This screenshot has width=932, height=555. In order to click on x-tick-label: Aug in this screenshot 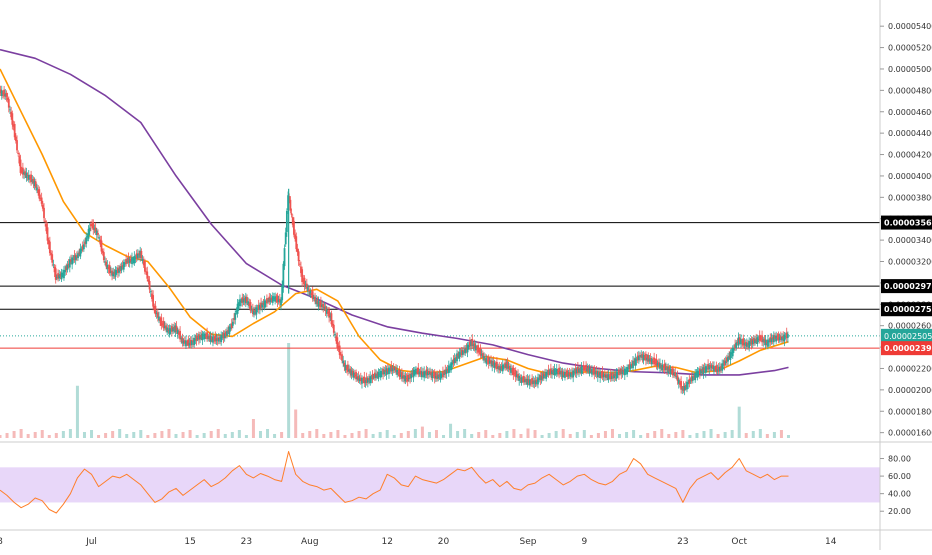, I will do `click(310, 542)`.